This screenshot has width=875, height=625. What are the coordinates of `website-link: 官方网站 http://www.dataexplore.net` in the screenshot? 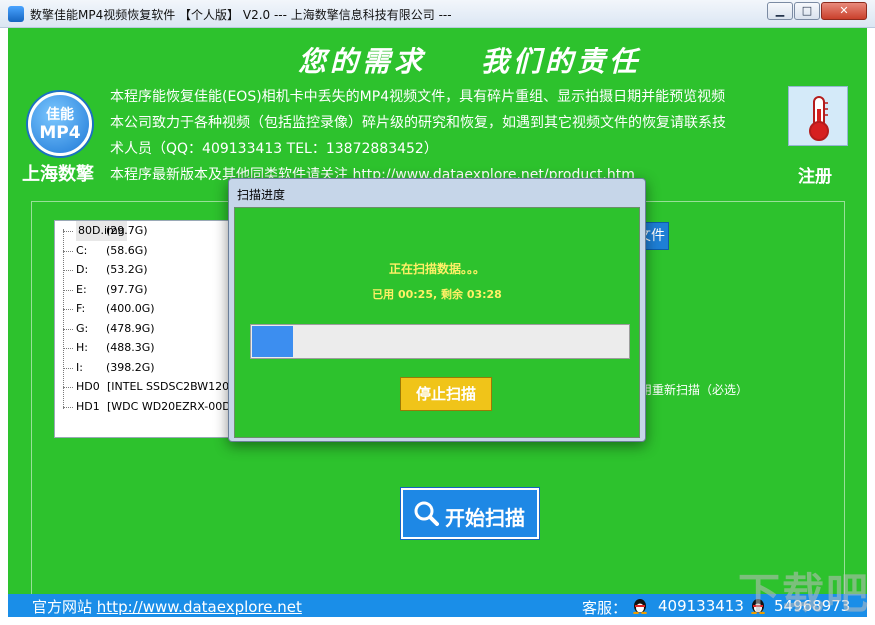 It's located at (167, 606).